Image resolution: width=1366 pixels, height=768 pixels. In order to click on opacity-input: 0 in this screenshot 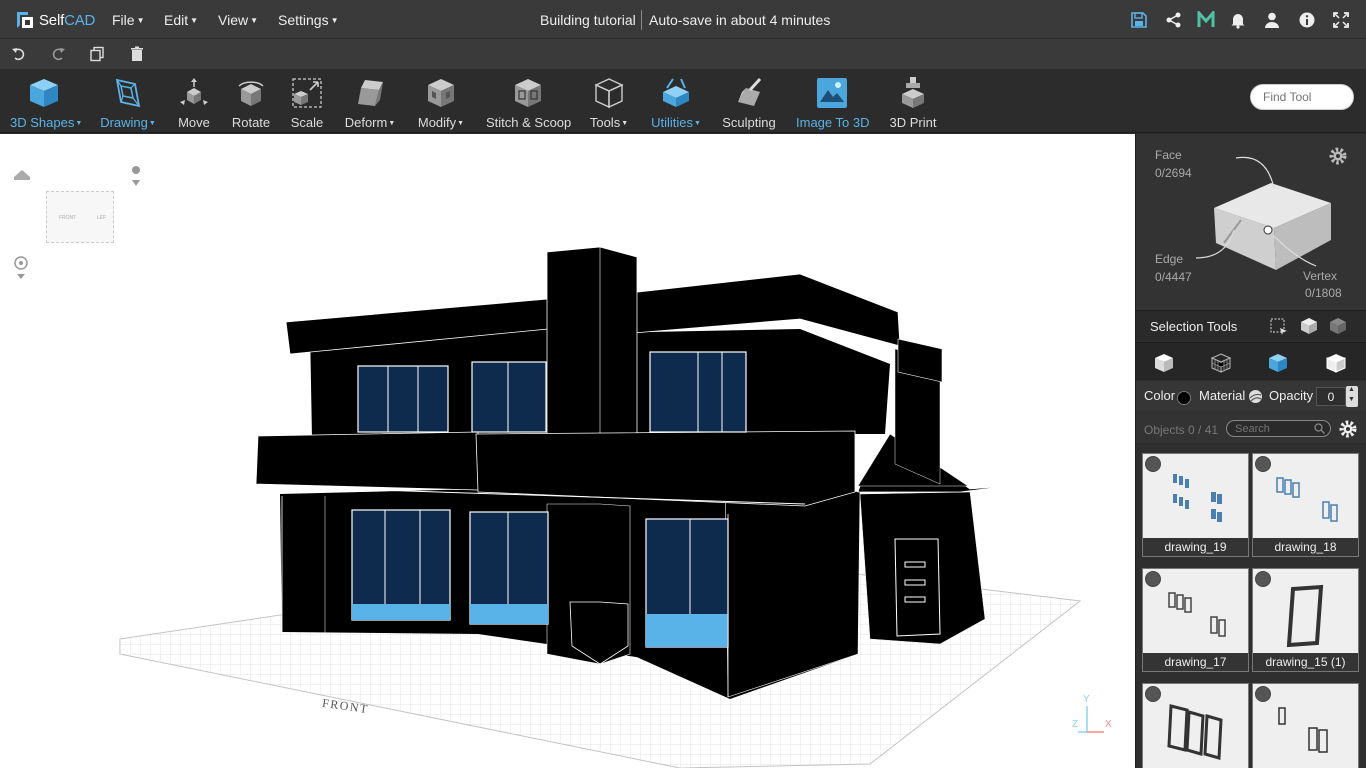, I will do `click(1331, 396)`.